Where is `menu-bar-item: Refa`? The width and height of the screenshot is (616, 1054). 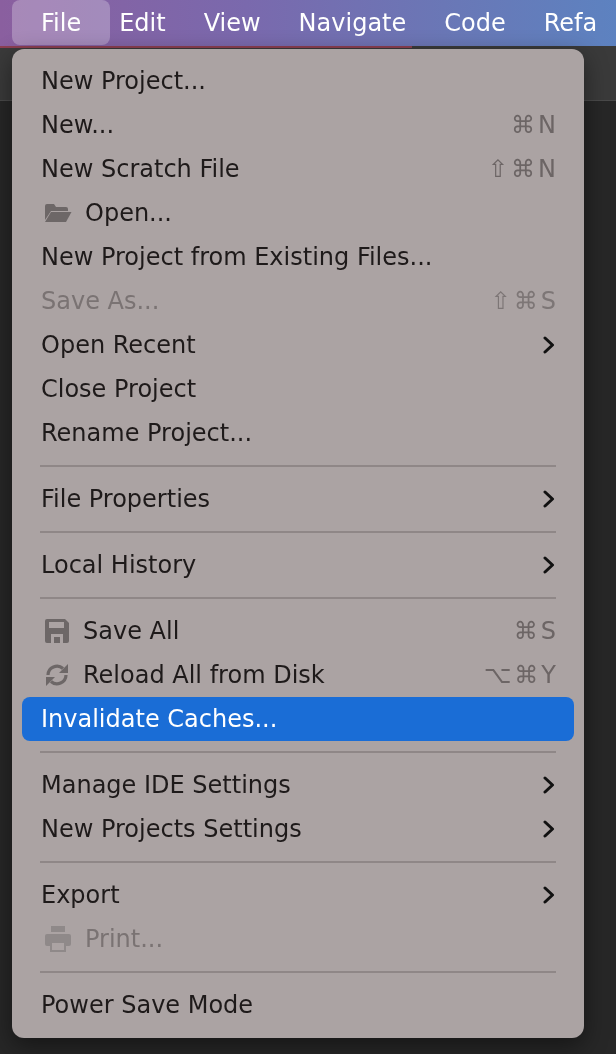
menu-bar-item: Refa is located at coordinates (570, 22).